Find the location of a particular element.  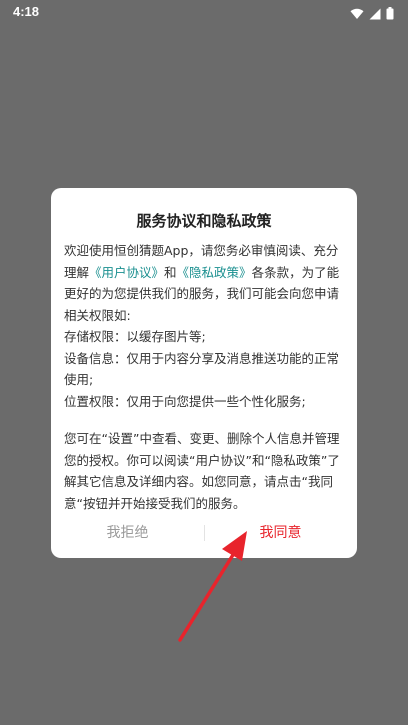

pointer-arrow-icon is located at coordinates (212, 586).